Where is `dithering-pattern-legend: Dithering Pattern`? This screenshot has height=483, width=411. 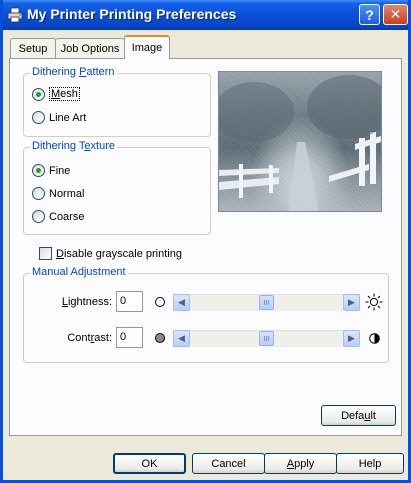 dithering-pattern-legend: Dithering Pattern is located at coordinates (73, 72).